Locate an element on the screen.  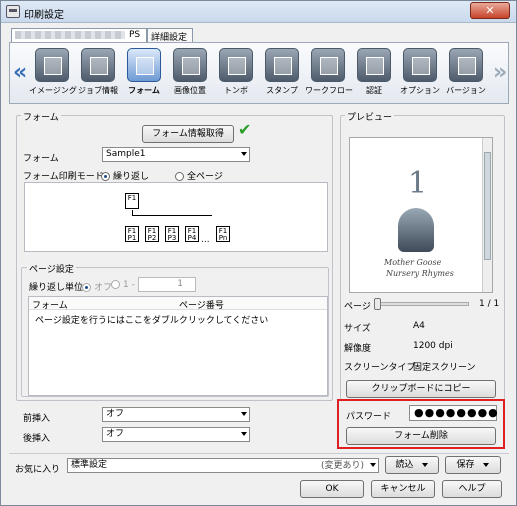
toolbar-option: オプション is located at coordinates (420, 74).